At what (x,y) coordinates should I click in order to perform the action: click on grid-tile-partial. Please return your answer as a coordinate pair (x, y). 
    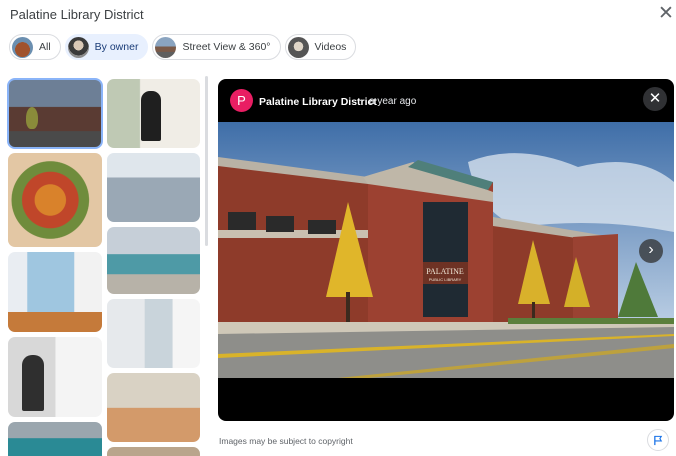
    Looking at the image, I should click on (153, 451).